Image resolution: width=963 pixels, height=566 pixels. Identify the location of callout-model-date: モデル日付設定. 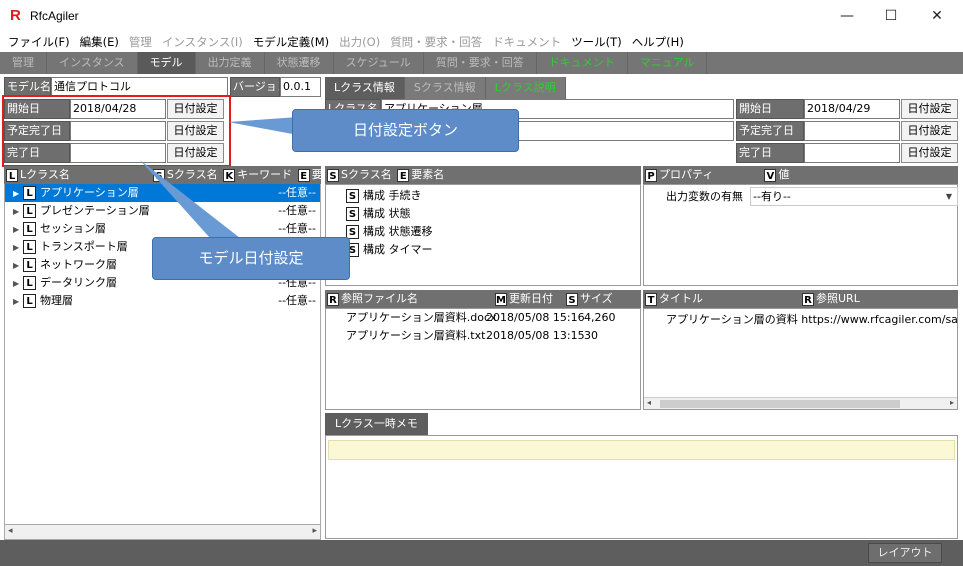
(251, 258).